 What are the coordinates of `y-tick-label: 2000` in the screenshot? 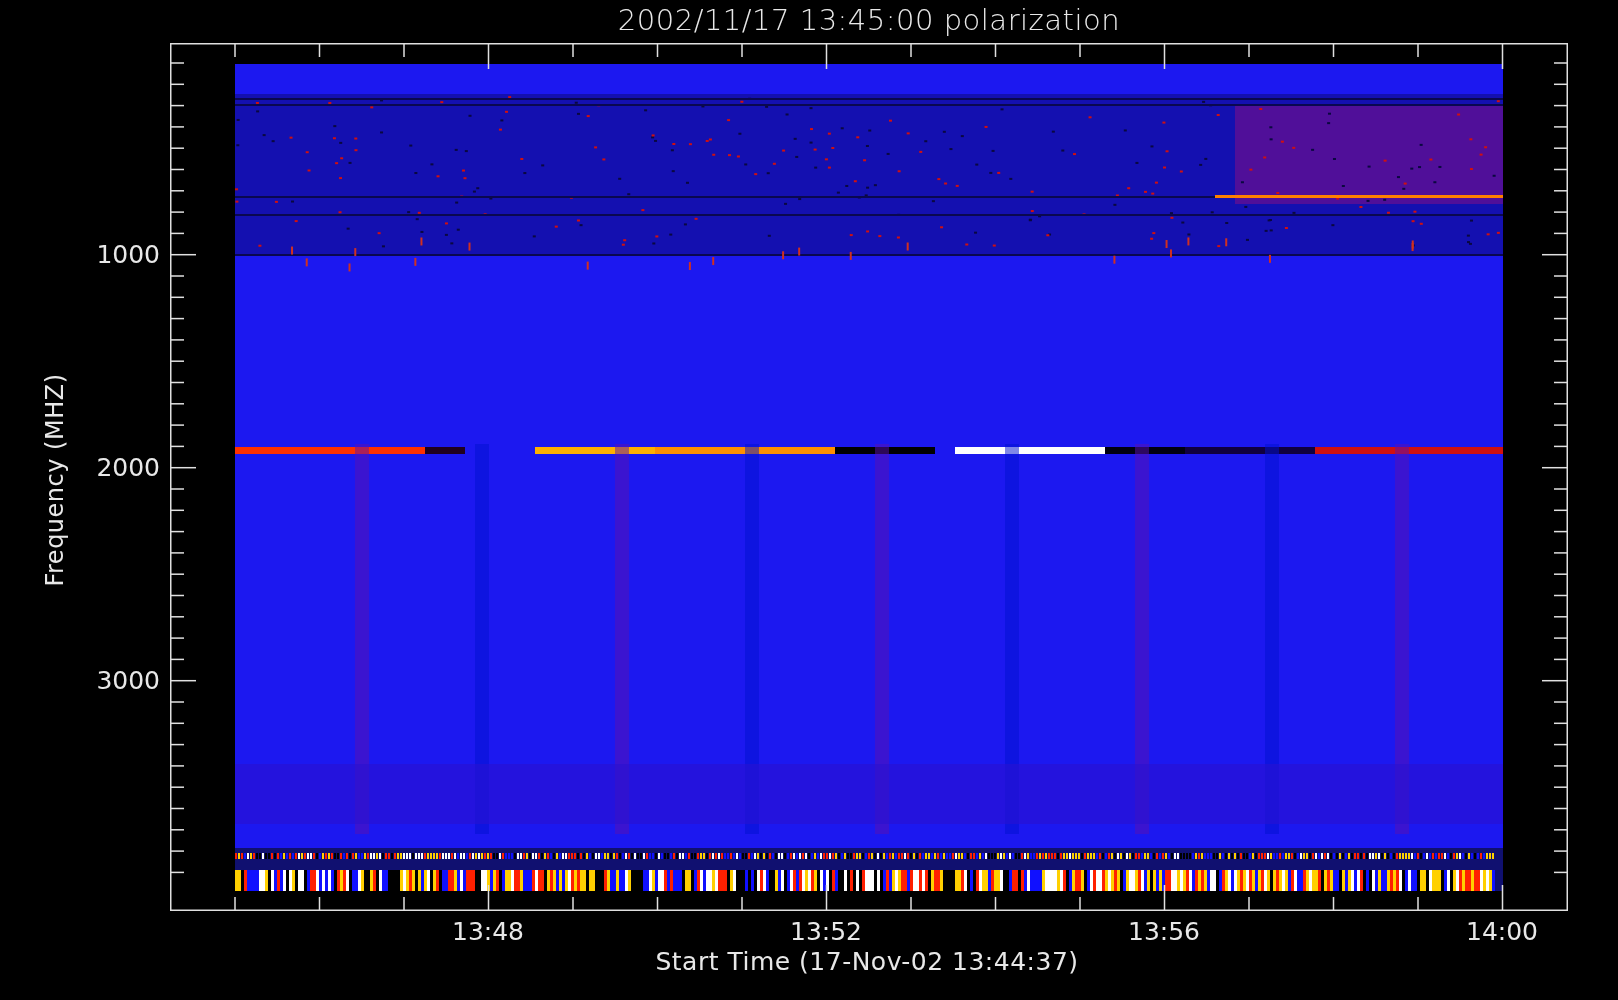 It's located at (128, 467).